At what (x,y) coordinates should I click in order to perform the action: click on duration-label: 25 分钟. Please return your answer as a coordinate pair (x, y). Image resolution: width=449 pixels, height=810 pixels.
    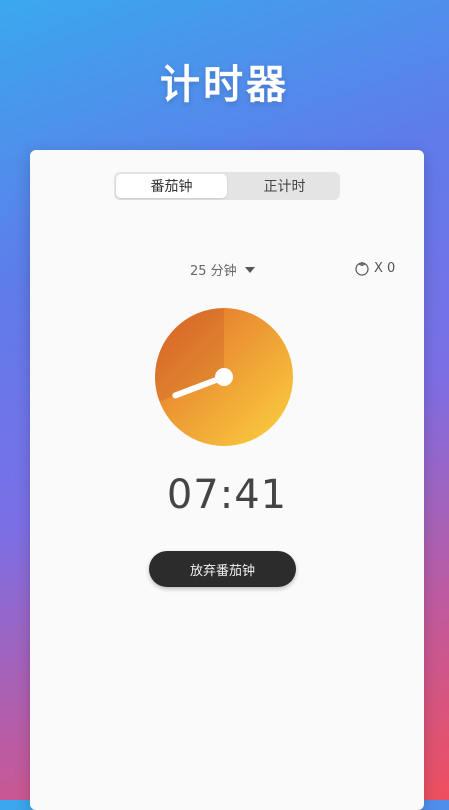
    Looking at the image, I should click on (213, 271).